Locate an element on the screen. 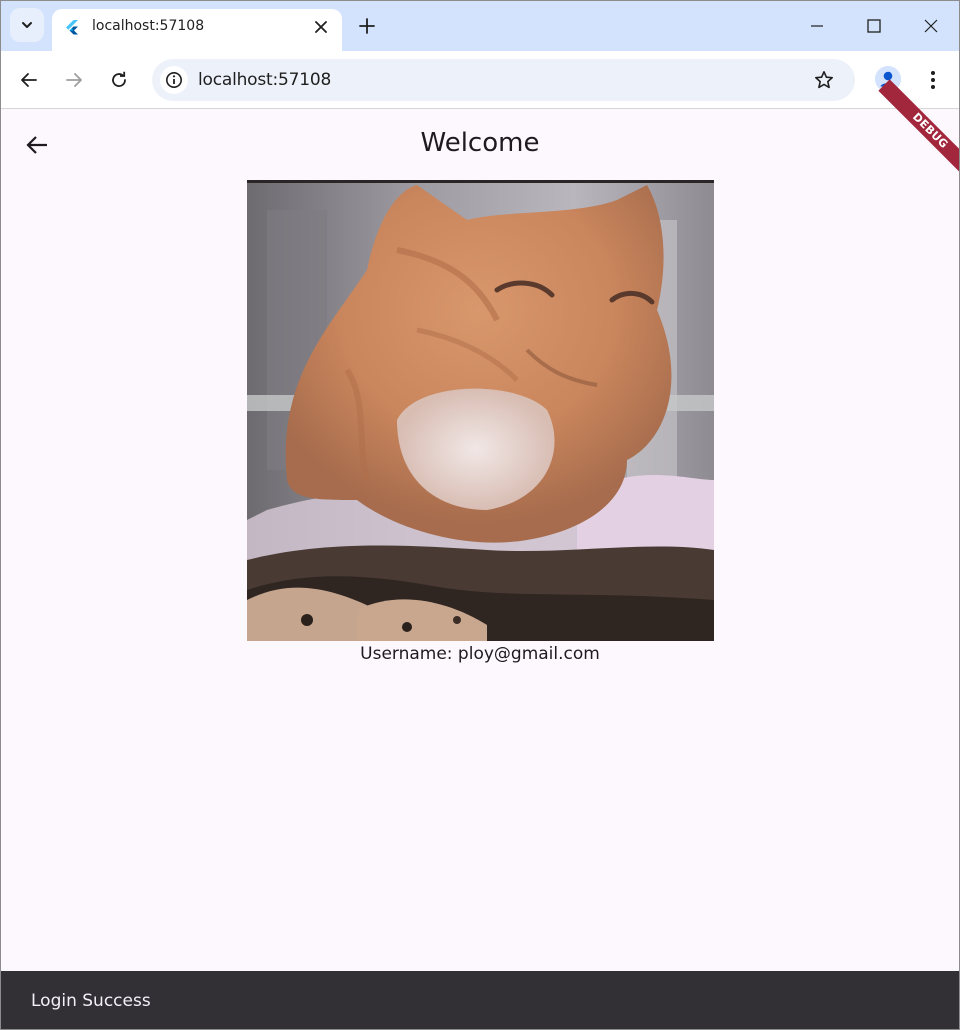 This screenshot has height=1030, width=960. nav-forward-button is located at coordinates (74, 80).